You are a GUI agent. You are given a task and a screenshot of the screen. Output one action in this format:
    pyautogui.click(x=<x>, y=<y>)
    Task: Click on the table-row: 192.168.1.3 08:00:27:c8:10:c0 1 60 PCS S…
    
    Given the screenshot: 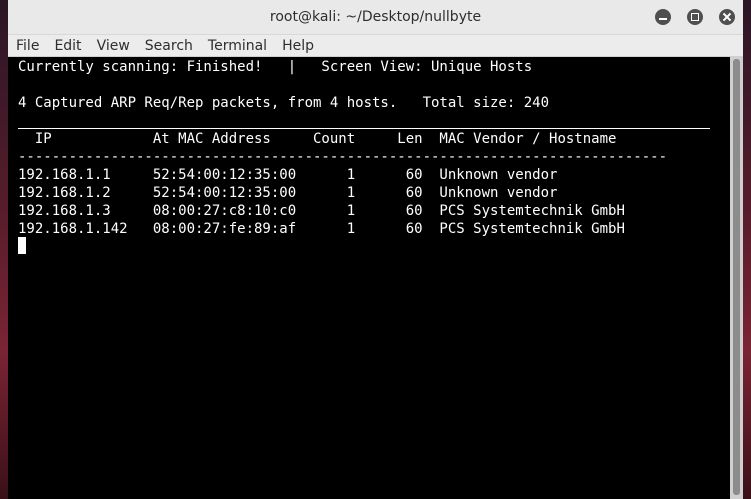 What is the action you would take?
    pyautogui.click(x=321, y=211)
    